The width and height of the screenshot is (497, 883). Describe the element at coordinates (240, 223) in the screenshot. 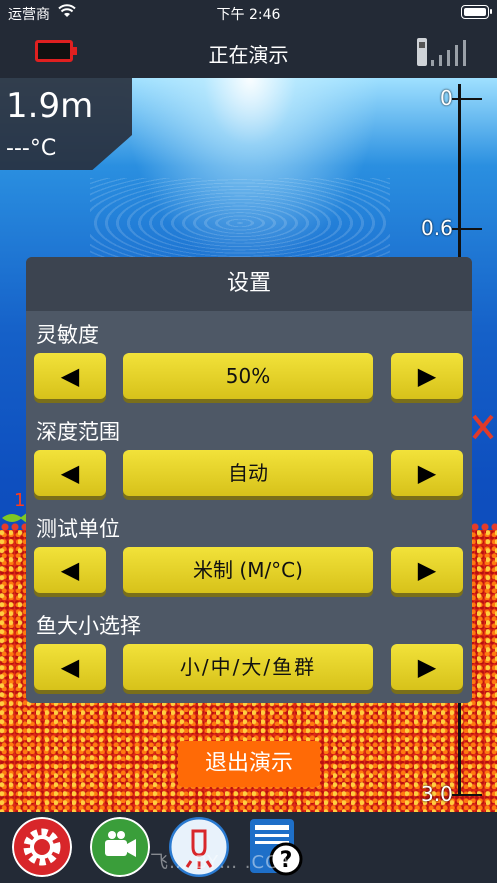

I see `water-ripple` at that location.